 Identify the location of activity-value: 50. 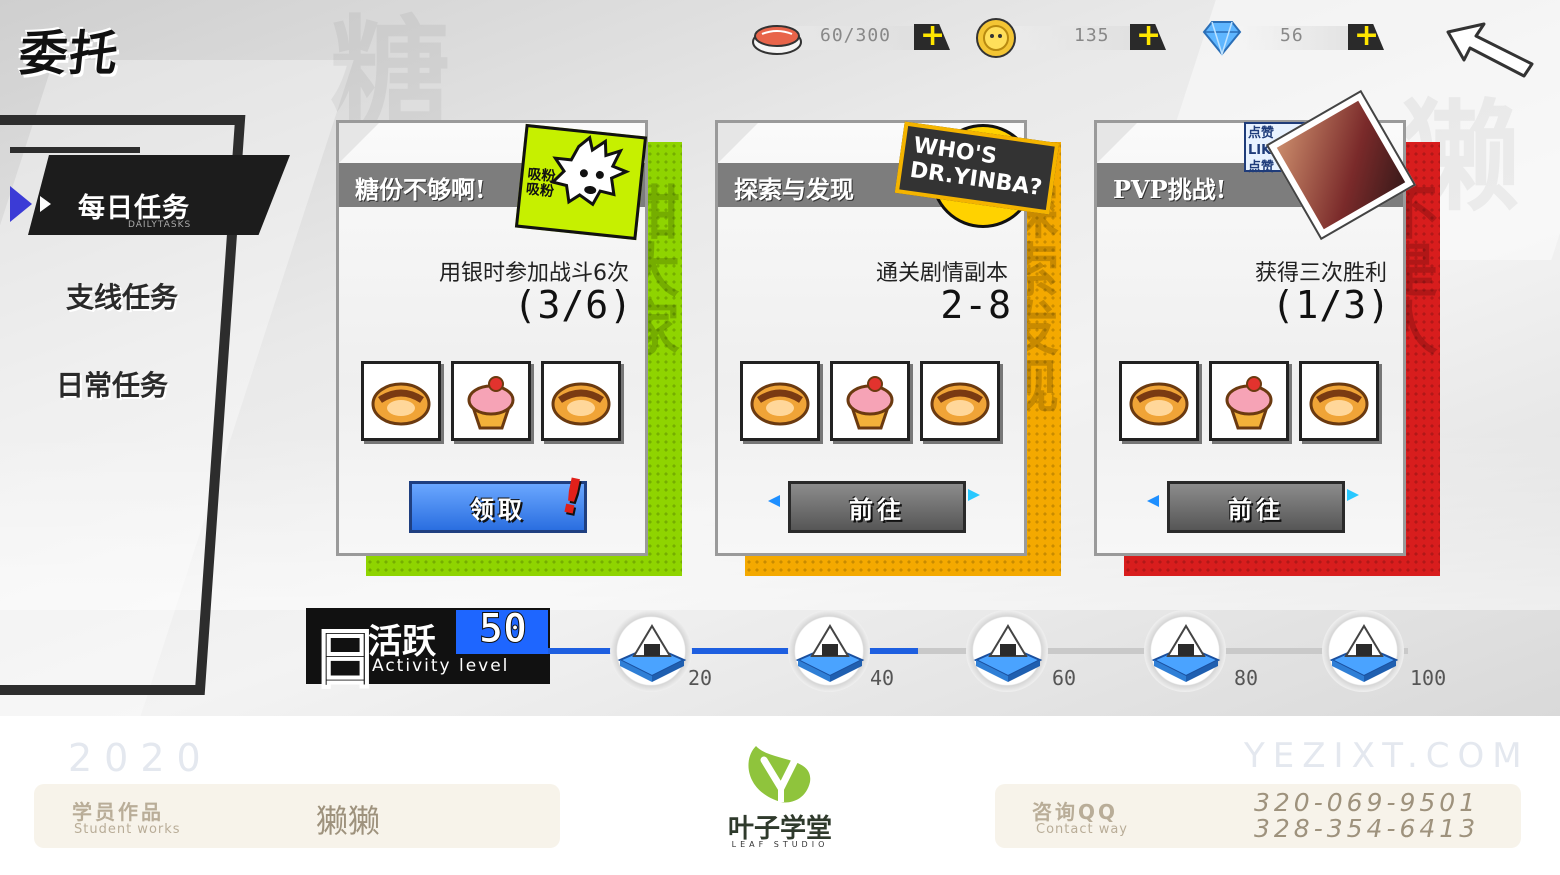
(503, 629).